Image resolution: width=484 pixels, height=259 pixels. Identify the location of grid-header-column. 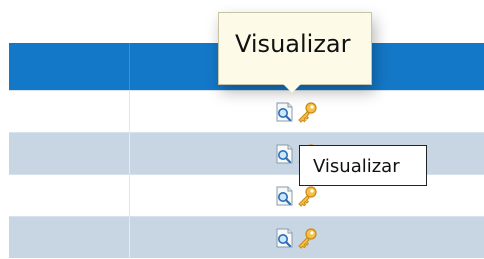
(69, 66).